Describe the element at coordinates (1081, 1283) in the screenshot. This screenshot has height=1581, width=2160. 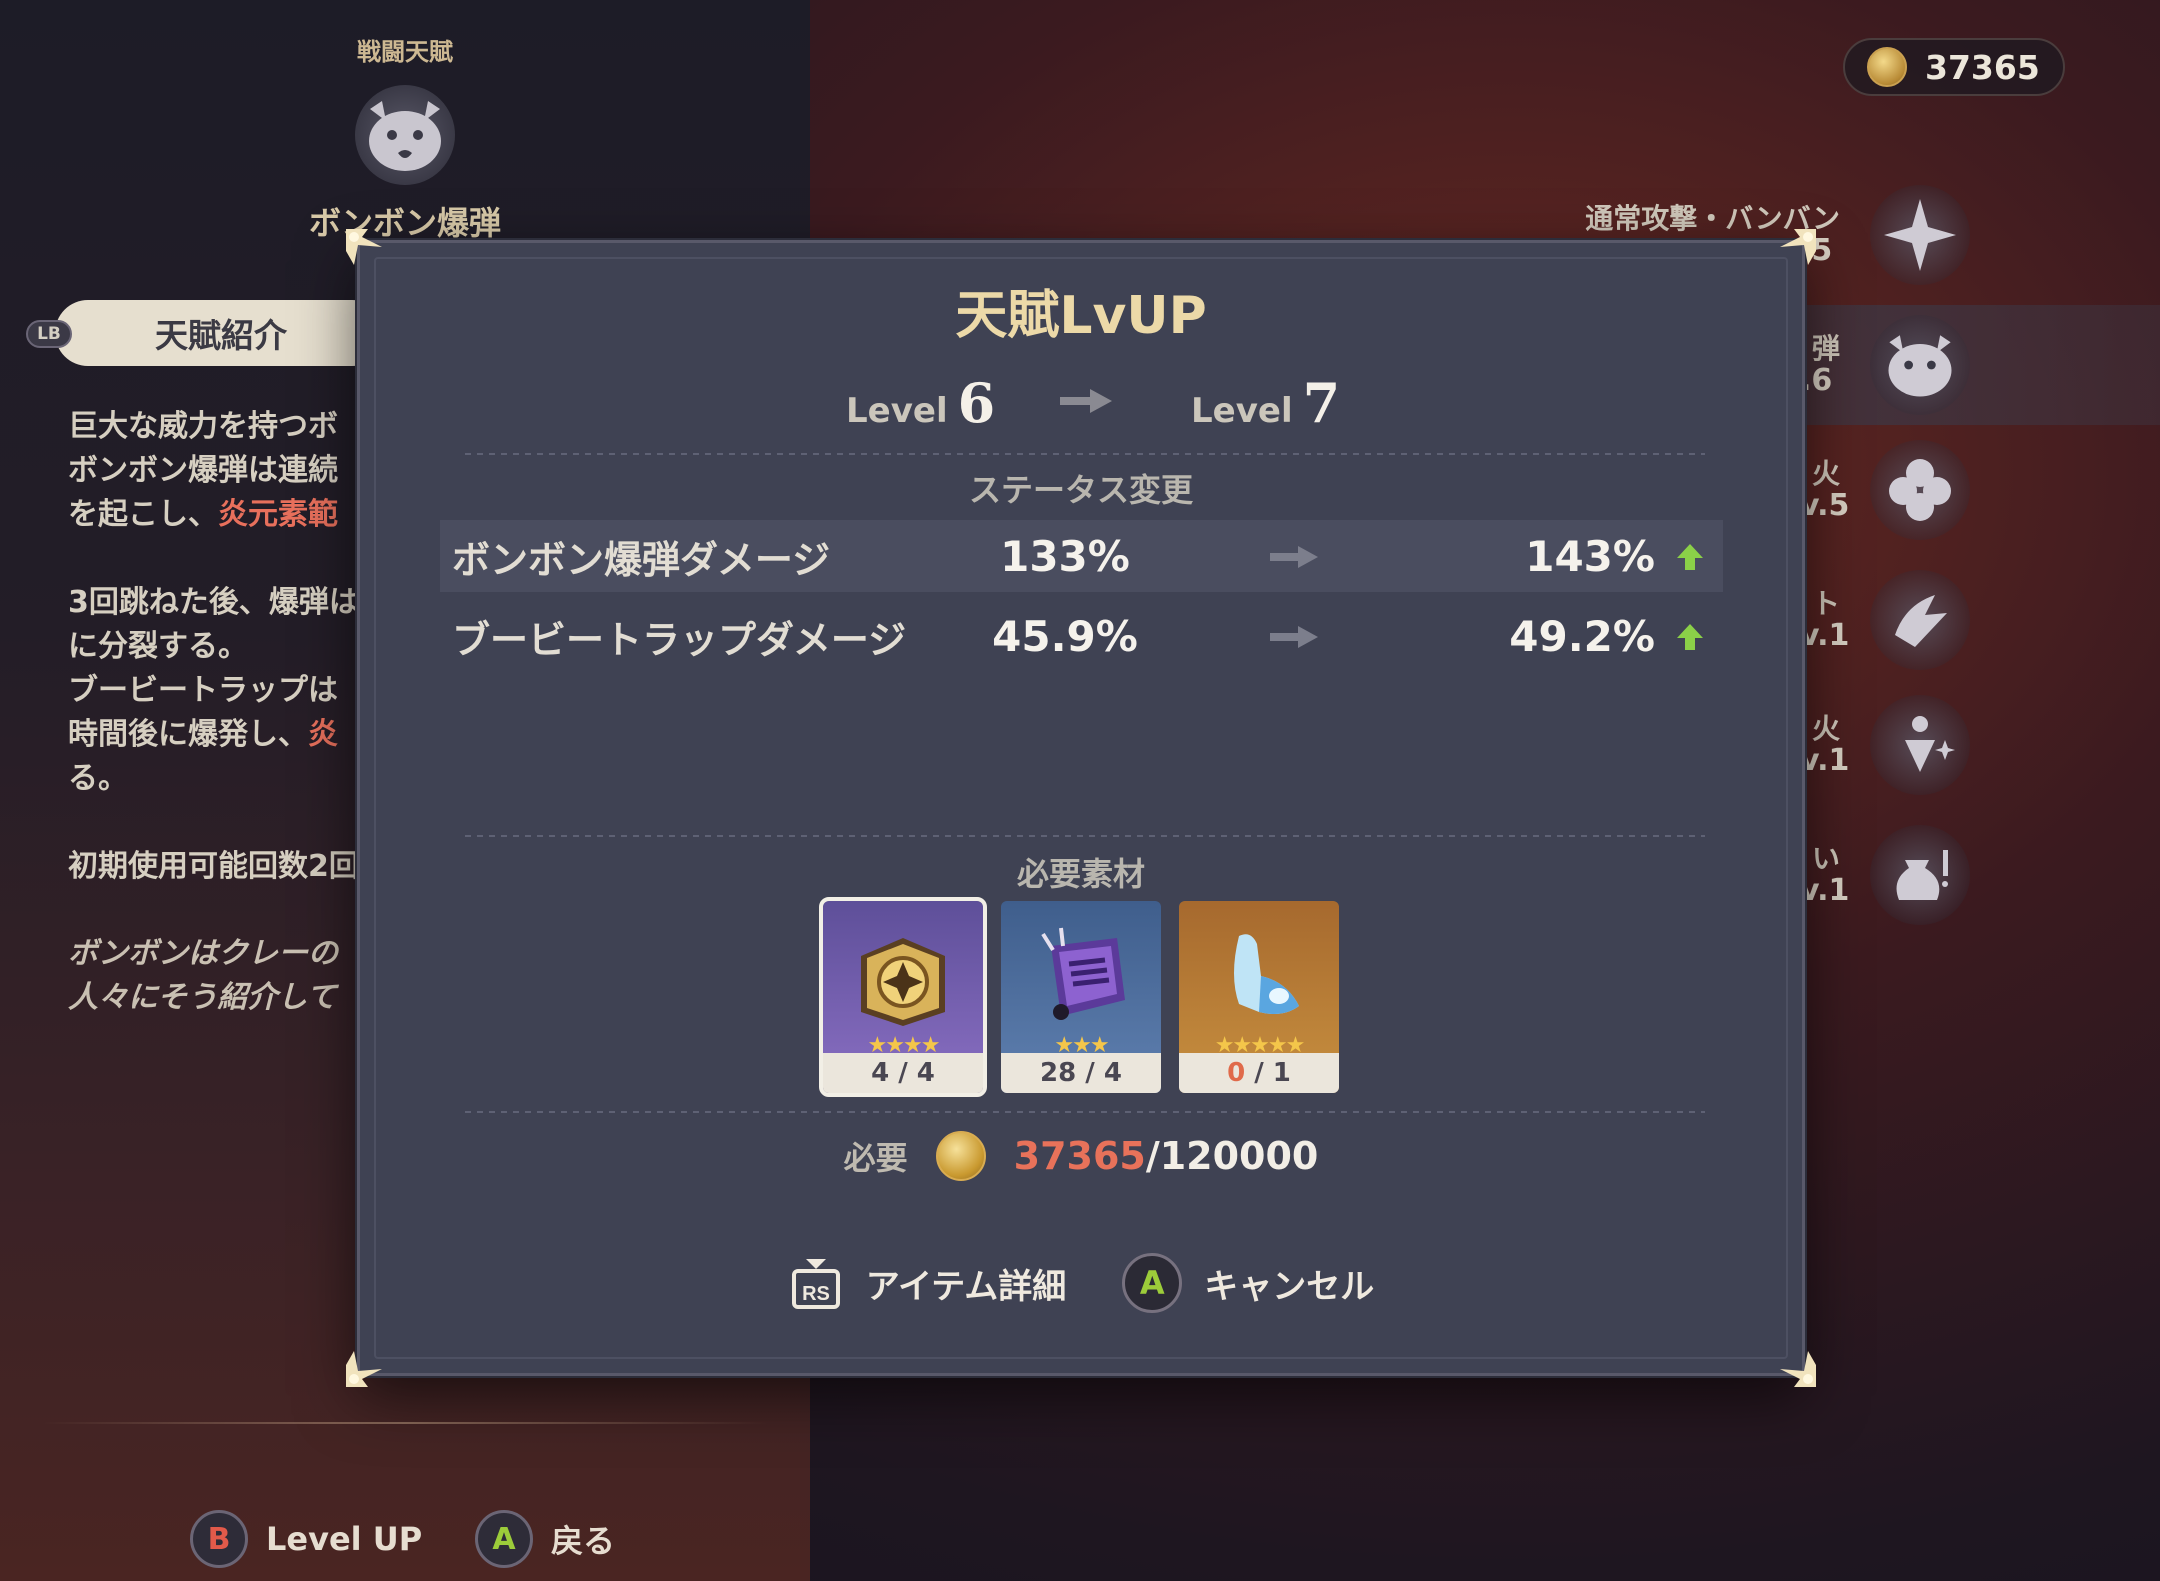
I see `dialog-actions: RS アイテム詳細 A キャンセル` at that location.